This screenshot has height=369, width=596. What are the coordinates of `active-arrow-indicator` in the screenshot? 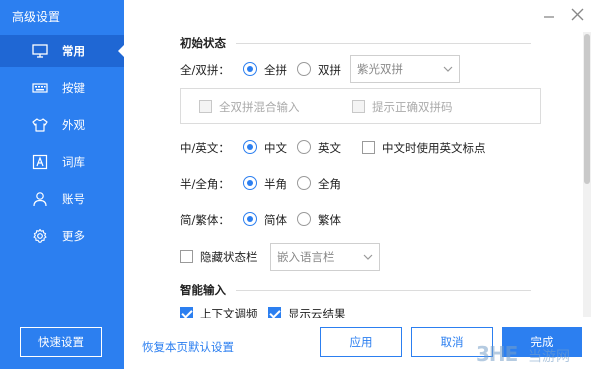 It's located at (121, 51).